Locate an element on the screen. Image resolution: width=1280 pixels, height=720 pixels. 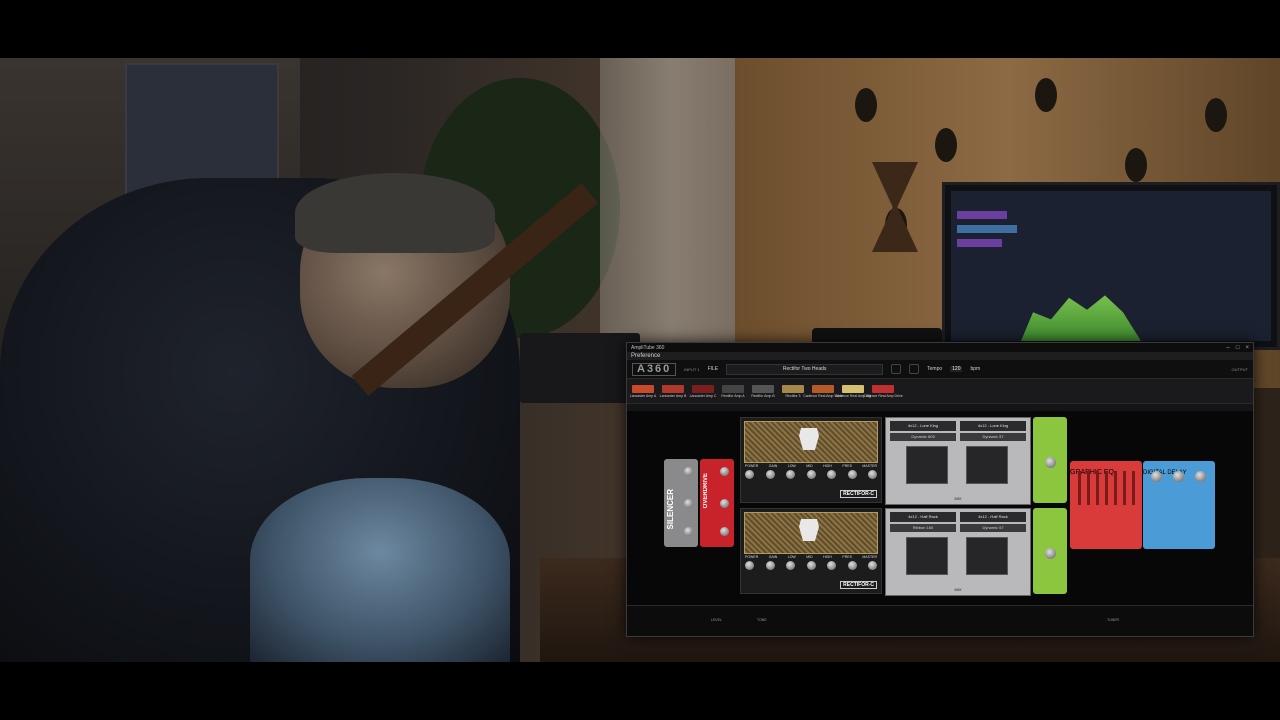
output-selector: OUTPUT is located at coordinates (1240, 369).